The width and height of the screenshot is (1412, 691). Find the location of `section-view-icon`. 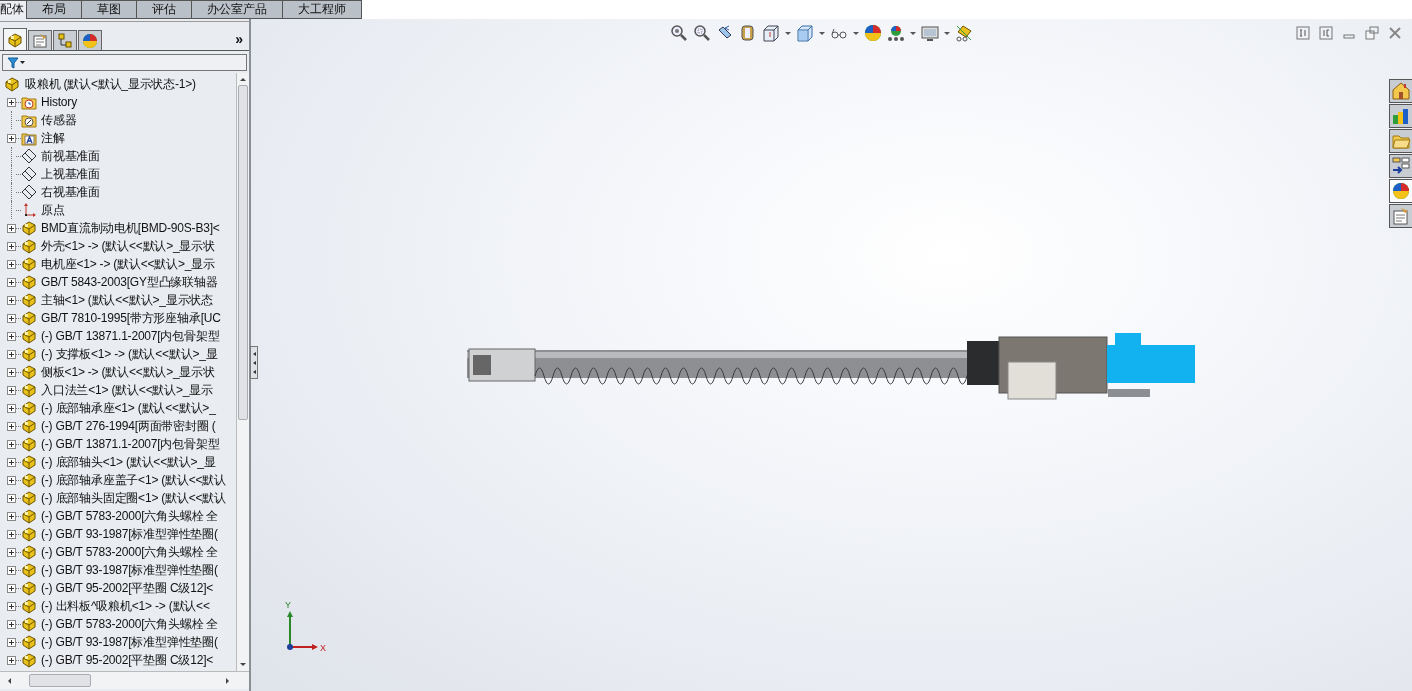

section-view-icon is located at coordinates (748, 33).